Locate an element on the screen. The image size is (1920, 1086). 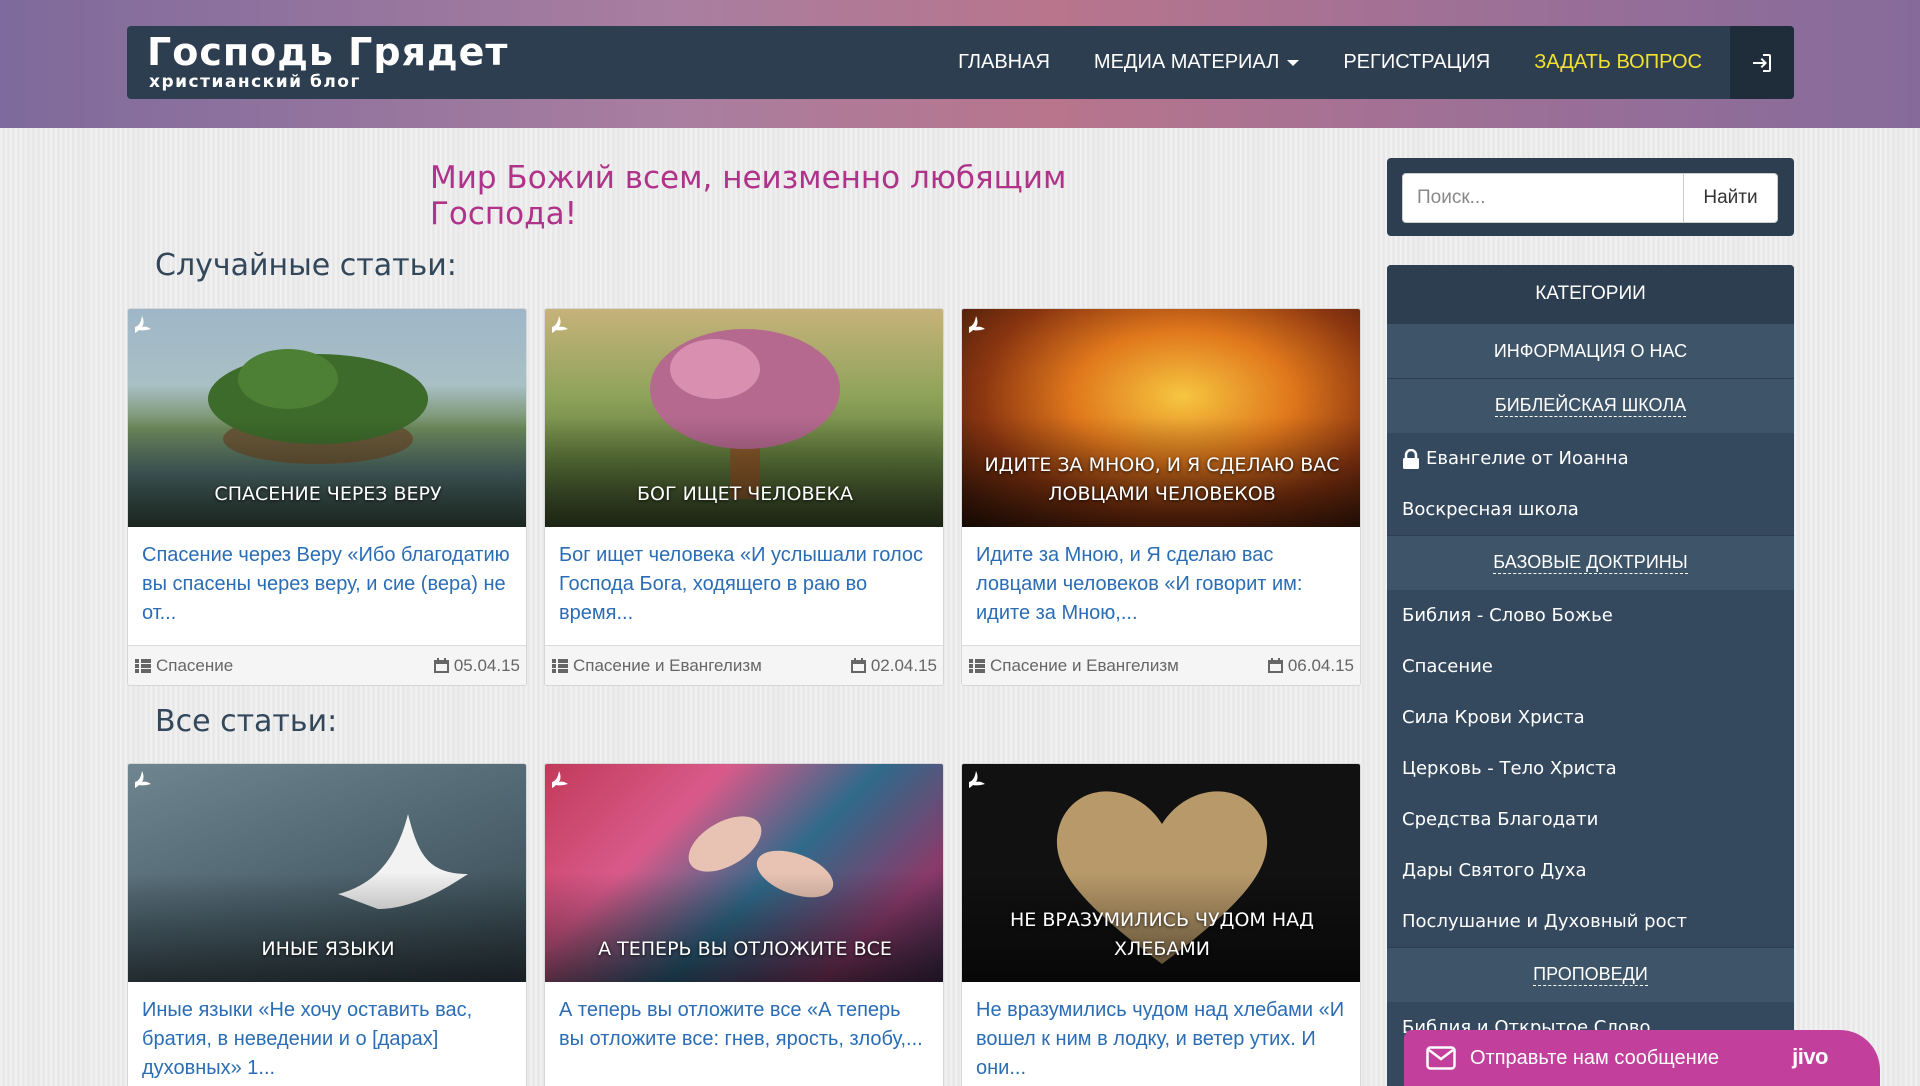
category-item: Послушание и Духовный рост is located at coordinates (1590, 921).